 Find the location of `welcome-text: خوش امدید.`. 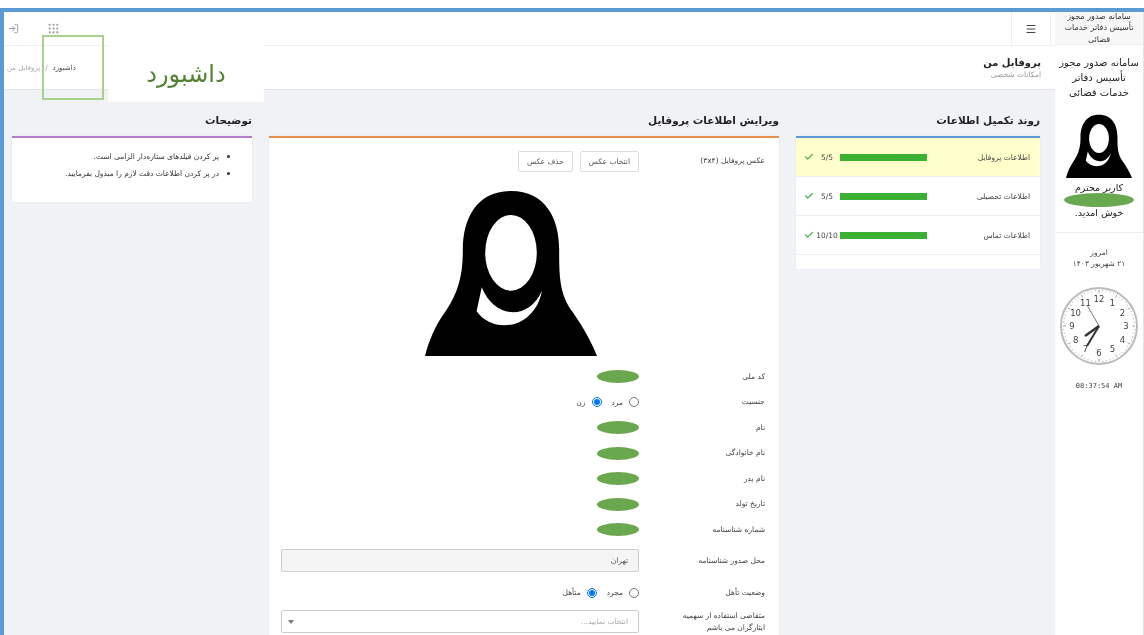

welcome-text: خوش امدید. is located at coordinates (1099, 212).